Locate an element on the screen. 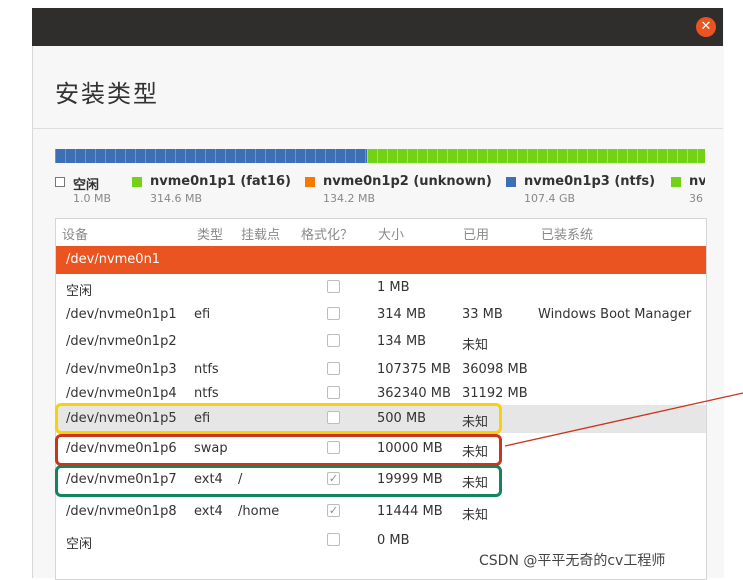 This screenshot has height=580, width=743. annotation-arrow is located at coordinates (623, 419).